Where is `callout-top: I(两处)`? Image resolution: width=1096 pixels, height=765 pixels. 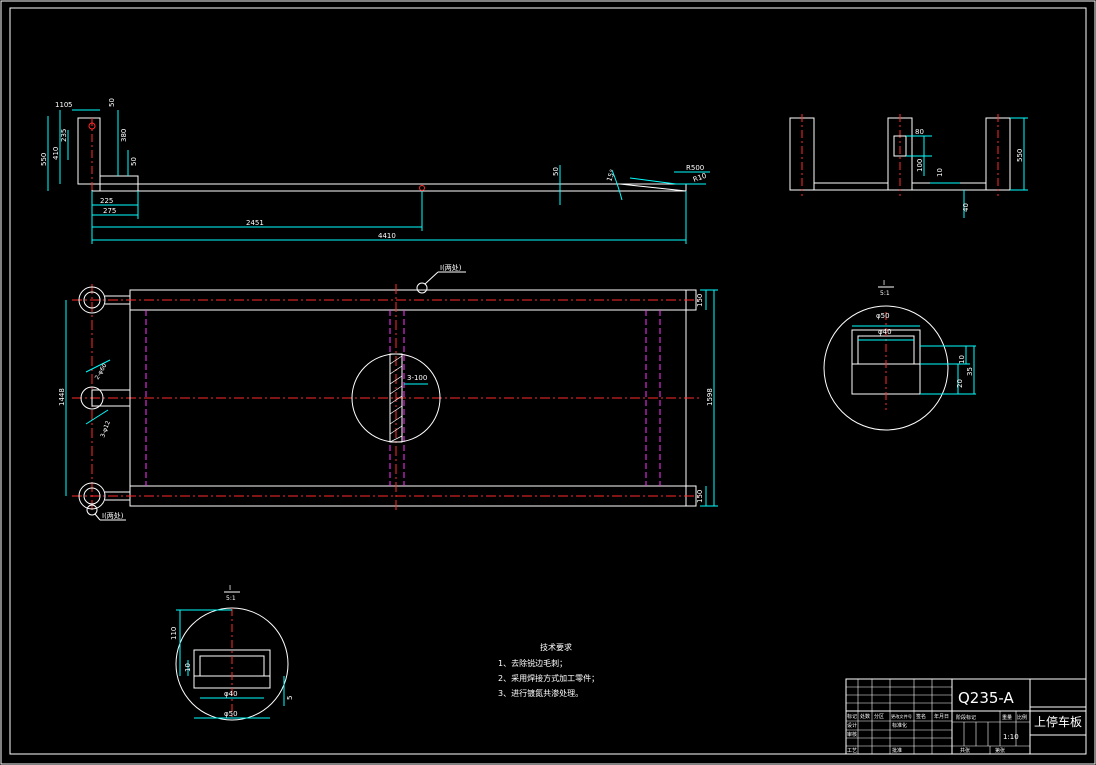 callout-top: I(两处) is located at coordinates (451, 267).